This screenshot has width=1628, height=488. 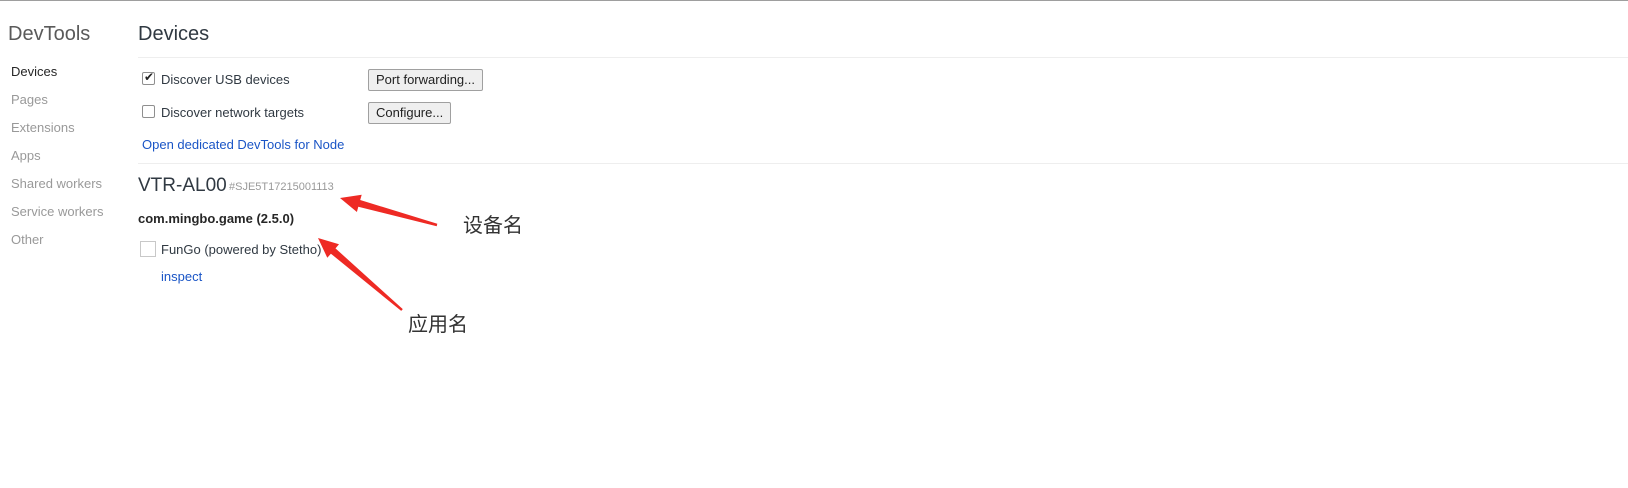 I want to click on device-name-annotation: 设备名, so click(x=493, y=225).